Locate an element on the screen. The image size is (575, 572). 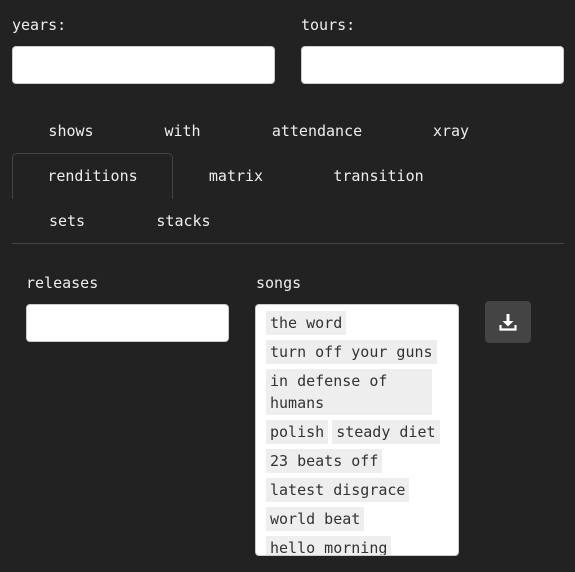
tab-divider is located at coordinates (288, 243).